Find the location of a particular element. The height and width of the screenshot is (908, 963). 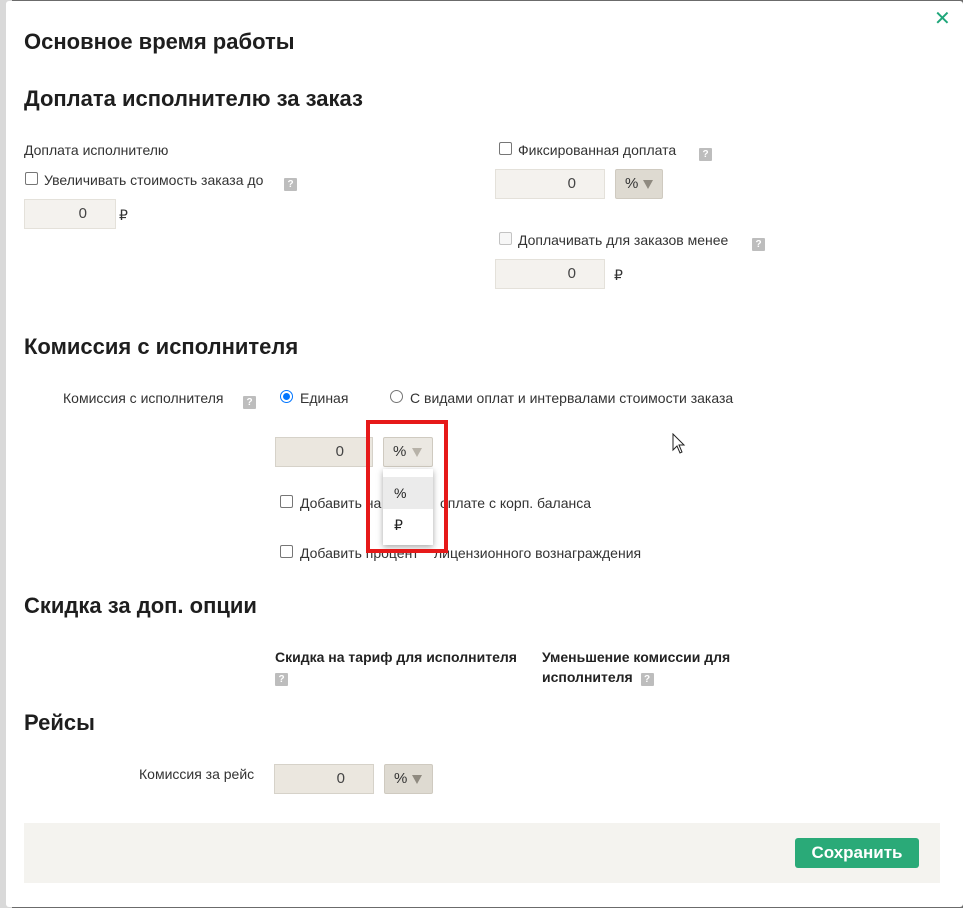

trips-heading: Рейсы is located at coordinates (59, 722).